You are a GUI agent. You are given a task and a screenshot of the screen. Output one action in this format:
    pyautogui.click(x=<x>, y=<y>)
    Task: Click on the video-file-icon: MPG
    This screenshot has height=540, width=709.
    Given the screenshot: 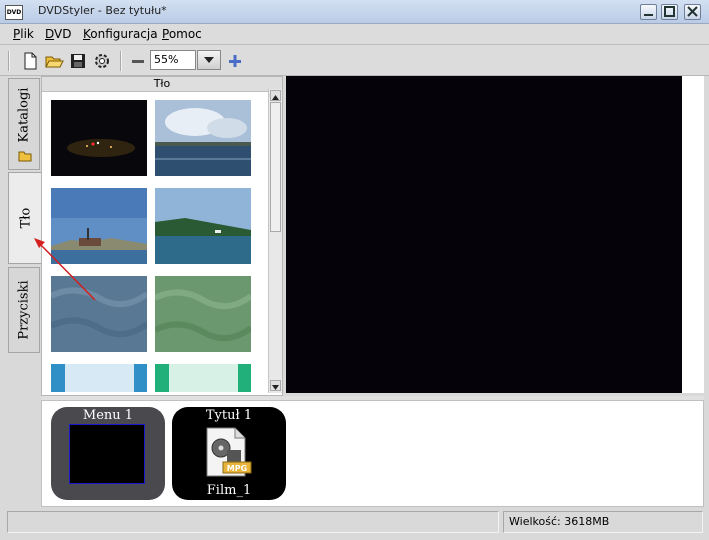 What is the action you would take?
    pyautogui.click(x=229, y=452)
    